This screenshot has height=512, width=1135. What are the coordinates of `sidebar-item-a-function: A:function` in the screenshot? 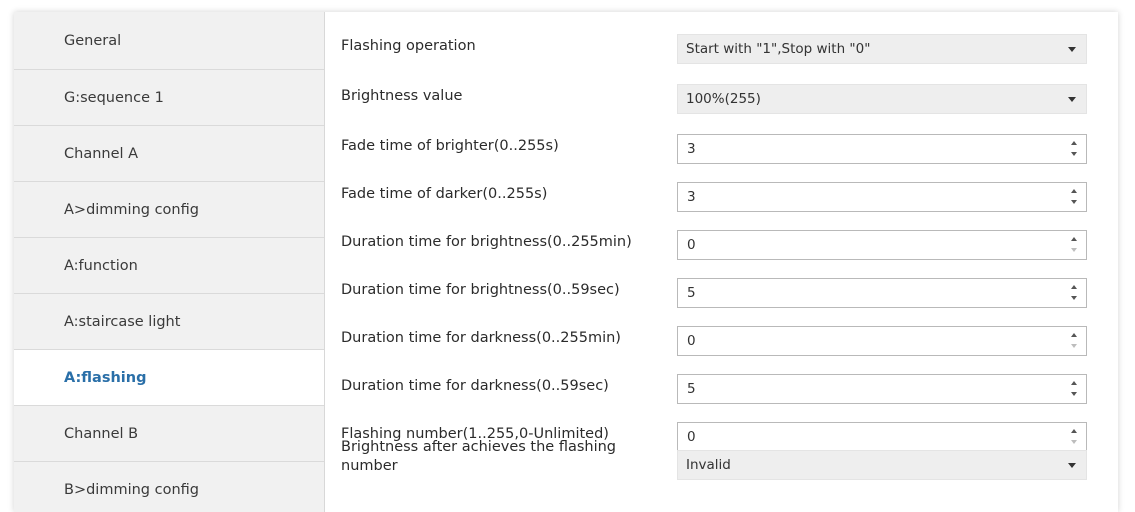 It's located at (169, 266).